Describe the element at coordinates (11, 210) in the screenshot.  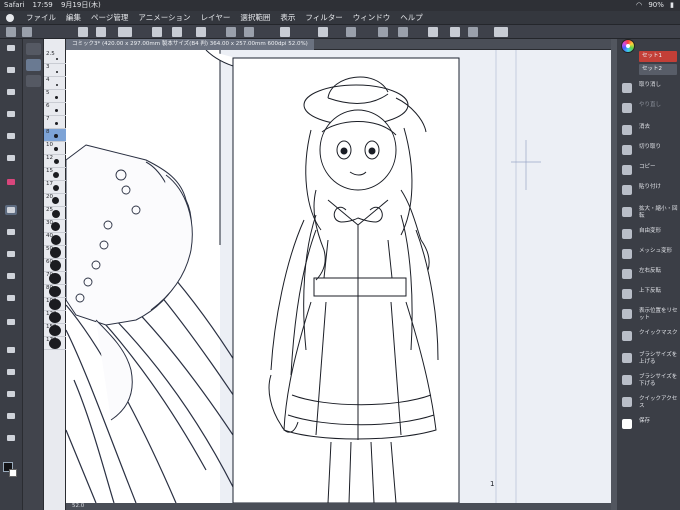
I see `brush-tool-icon` at that location.